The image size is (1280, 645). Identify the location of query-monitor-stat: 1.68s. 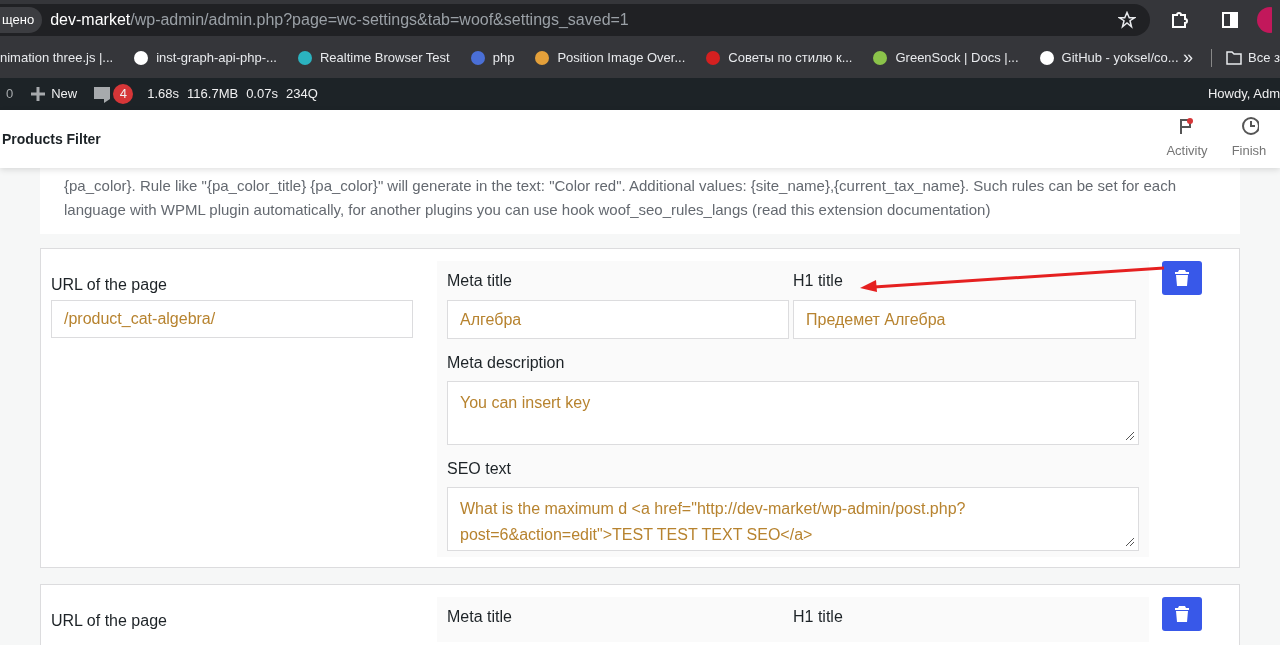
(163, 94).